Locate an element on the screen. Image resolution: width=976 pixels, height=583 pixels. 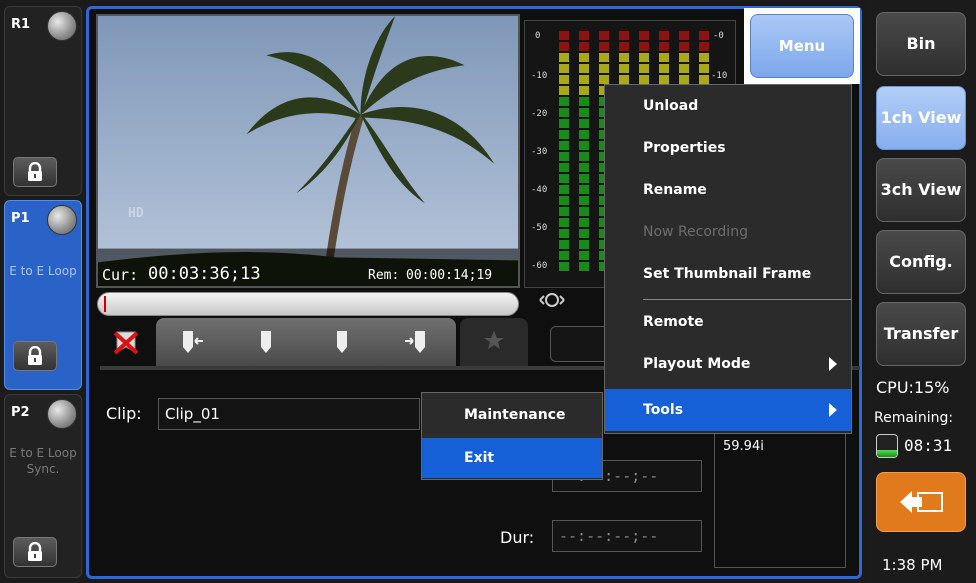
menu-item-properties: Properties is located at coordinates (728, 148).